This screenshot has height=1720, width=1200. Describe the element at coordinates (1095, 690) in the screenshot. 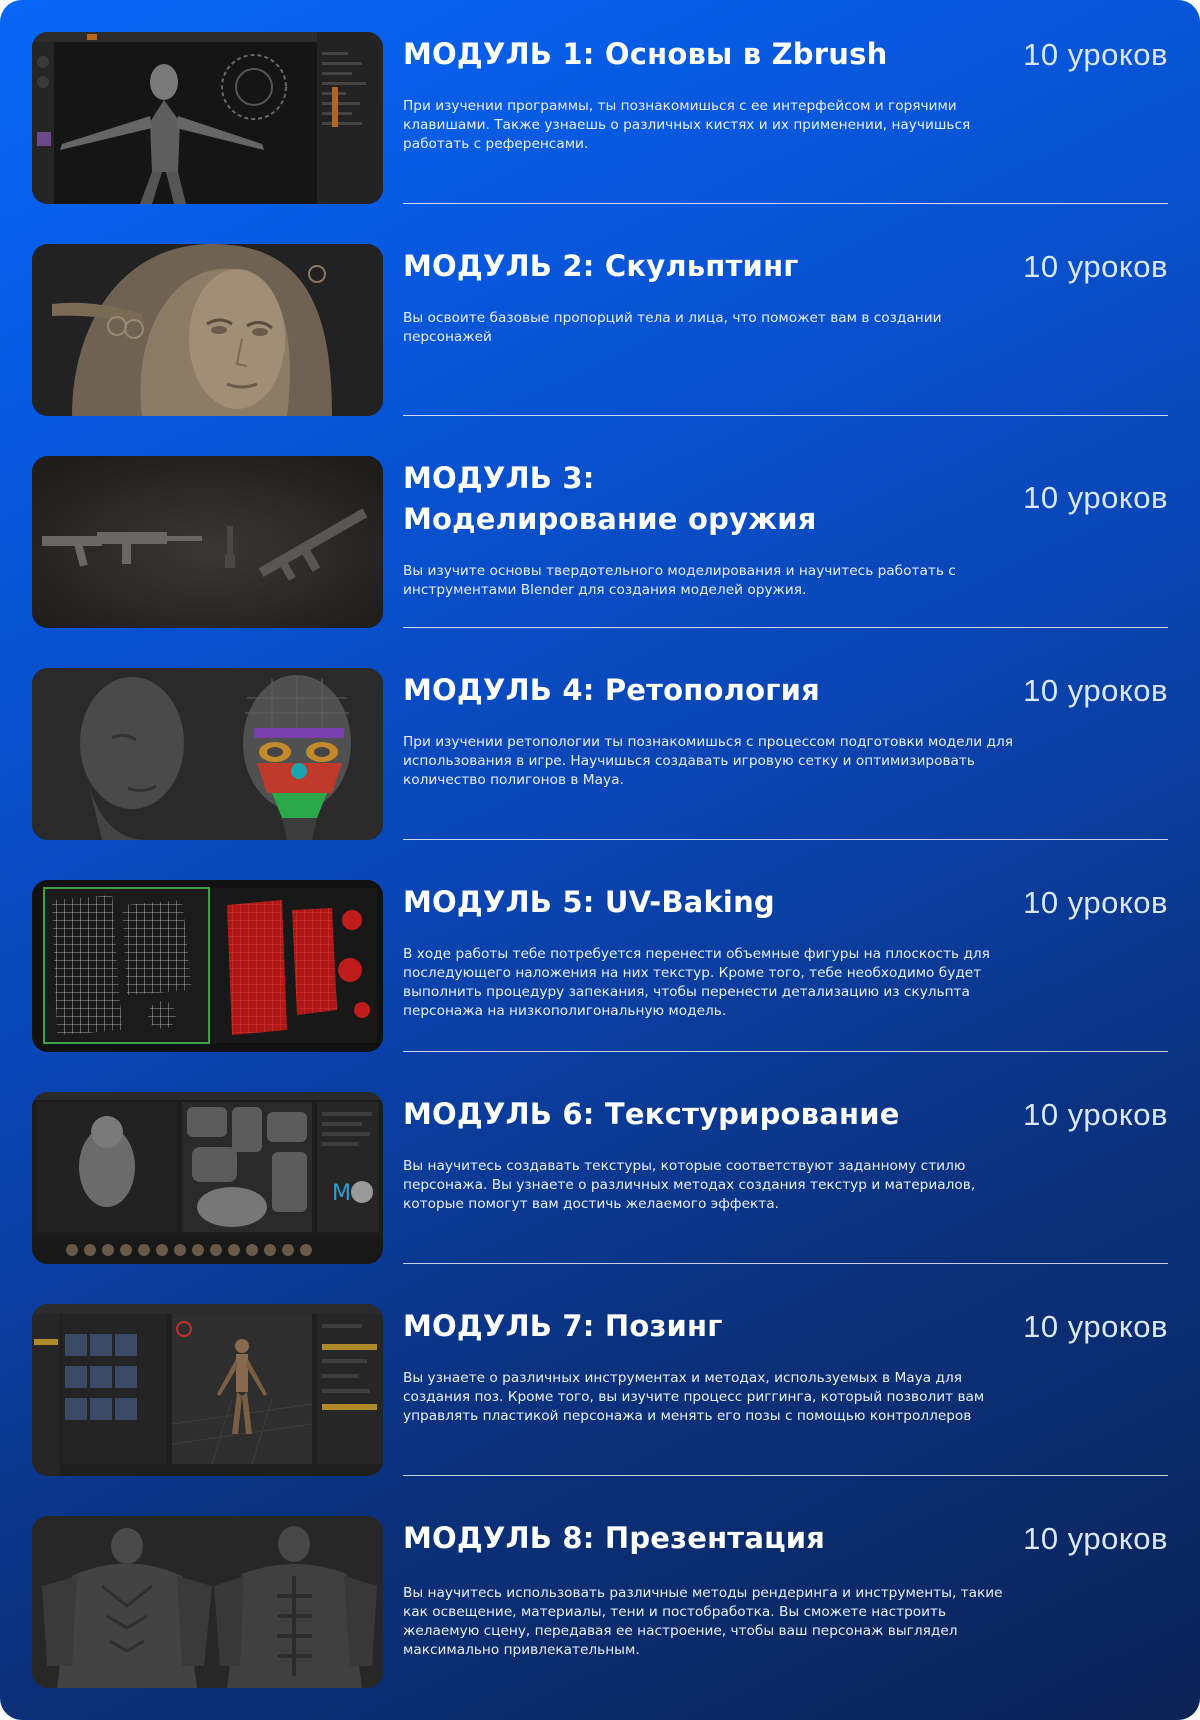

I see `module-4-lessons: 10 уроков` at that location.